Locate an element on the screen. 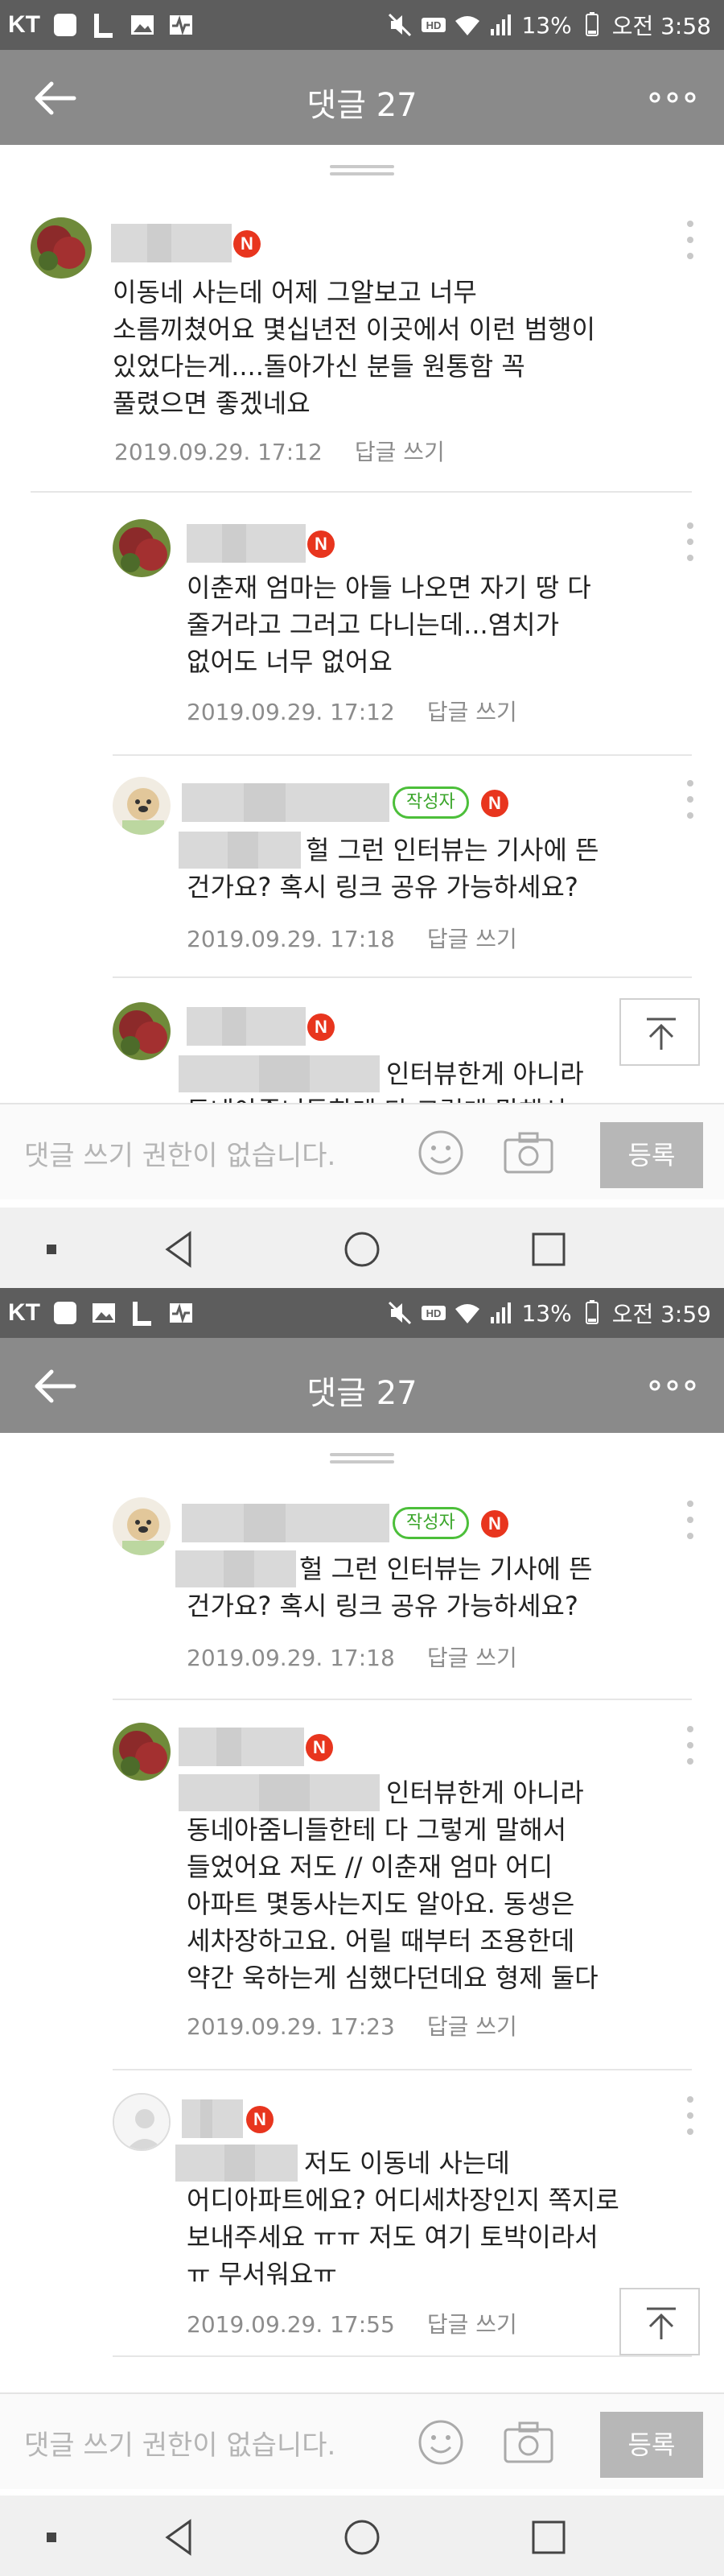 This screenshot has height=2576, width=724. activity-icon is located at coordinates (181, 1313).